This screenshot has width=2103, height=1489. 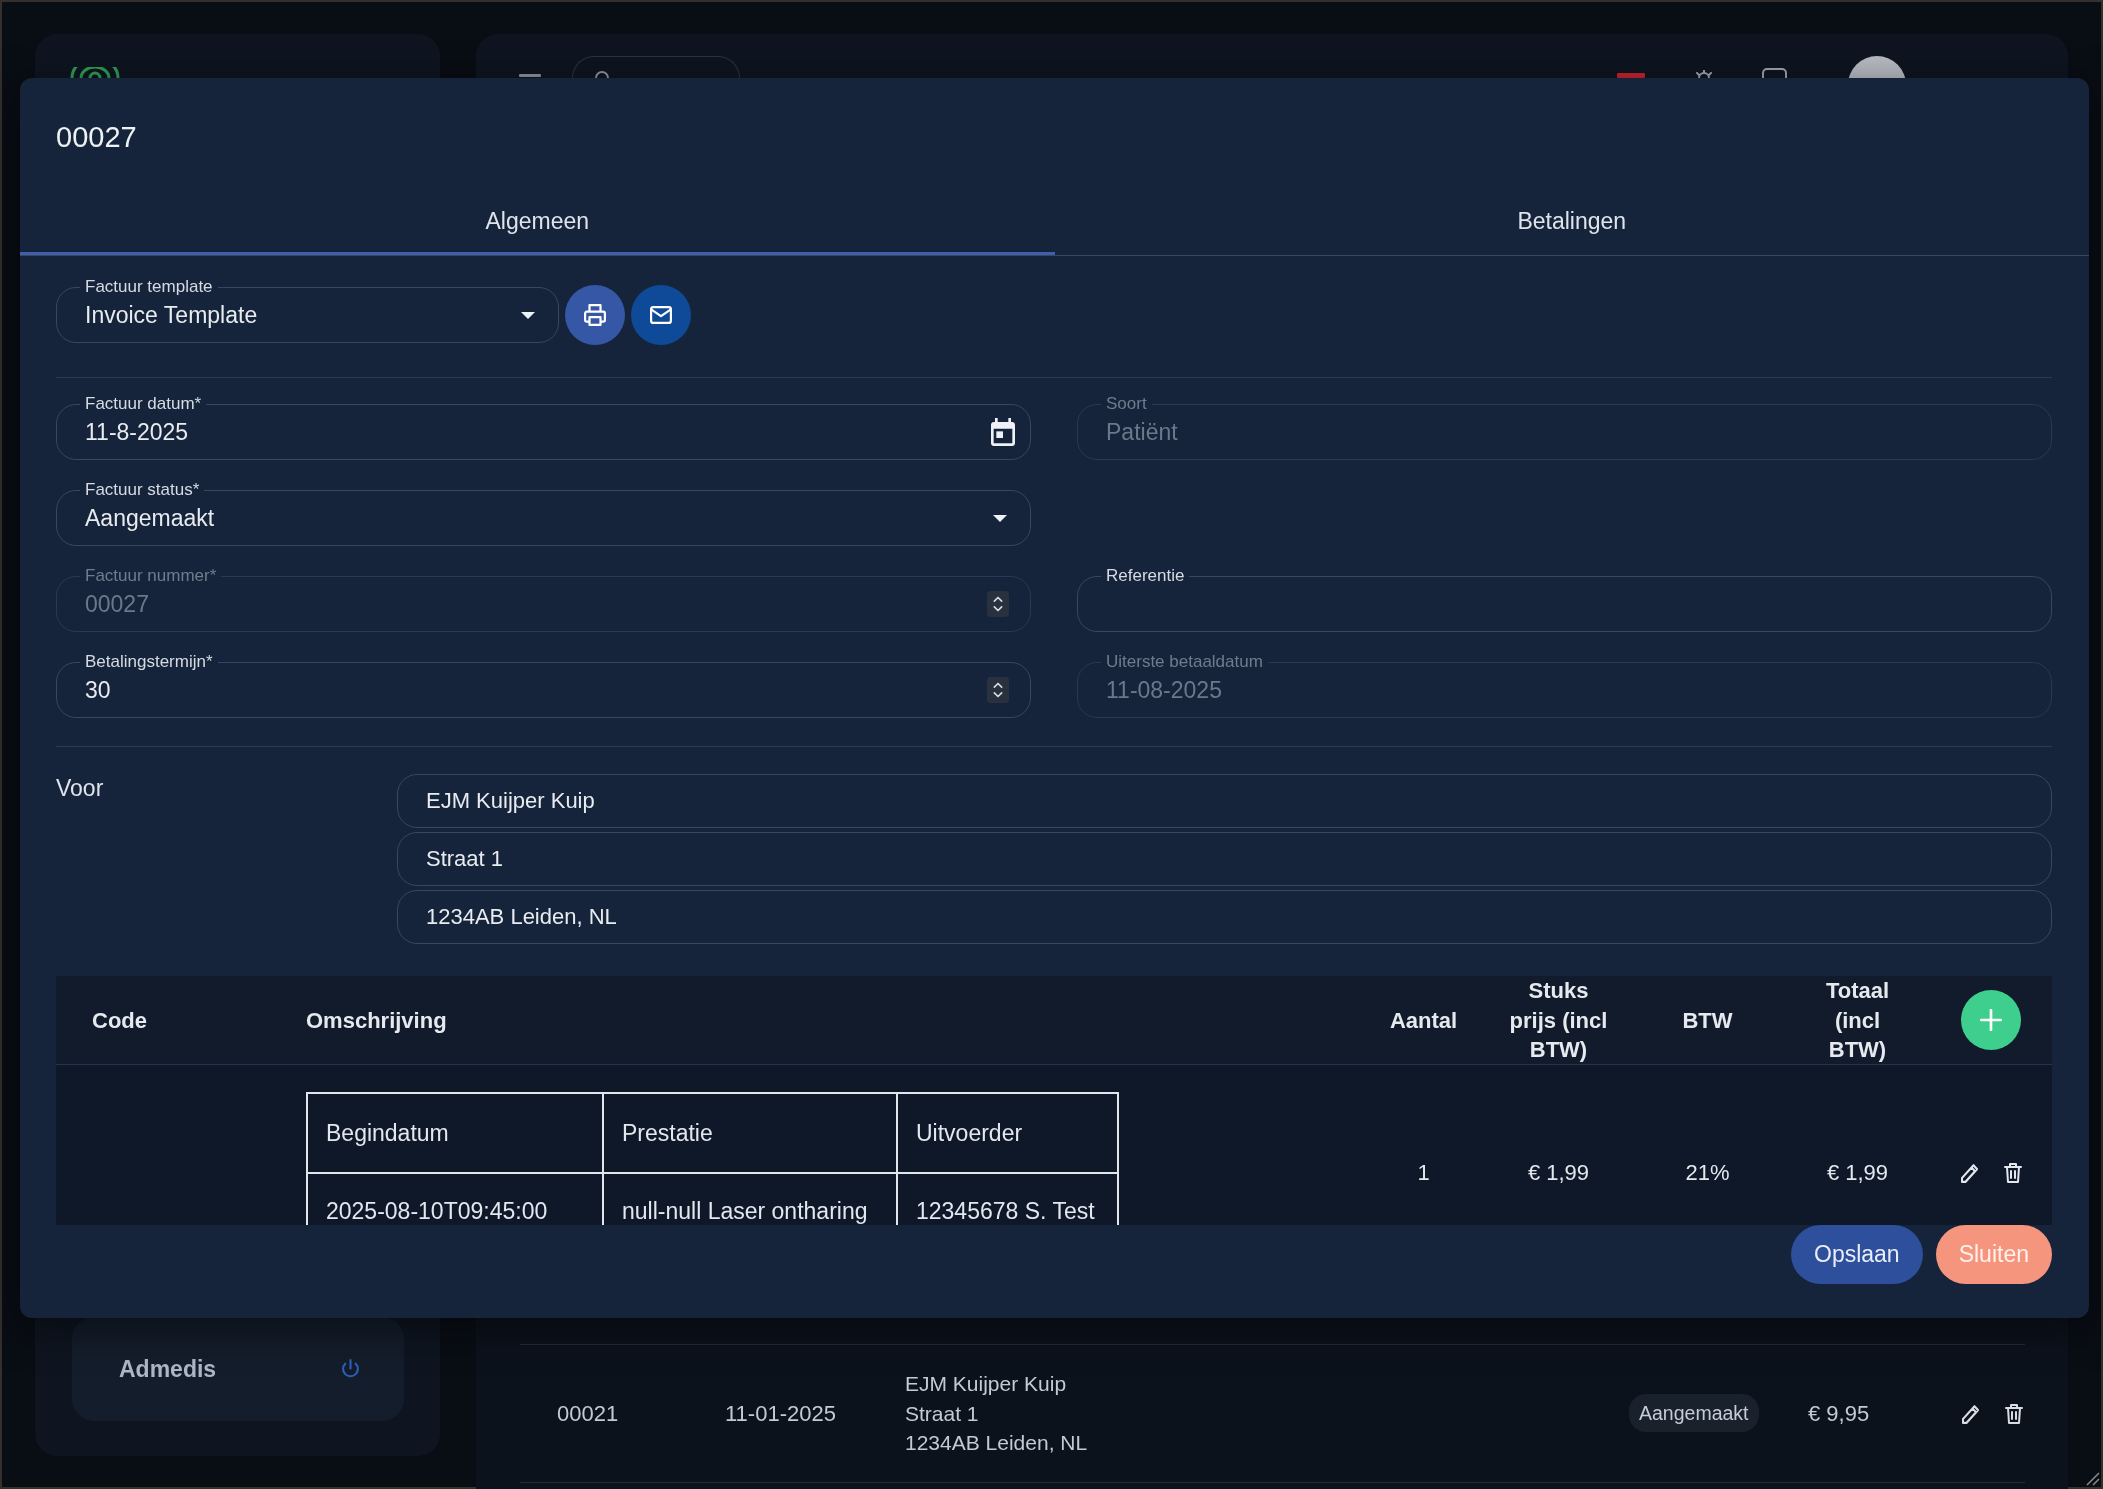 What do you see at coordinates (1704, 74) in the screenshot?
I see `sun-icon` at bounding box center [1704, 74].